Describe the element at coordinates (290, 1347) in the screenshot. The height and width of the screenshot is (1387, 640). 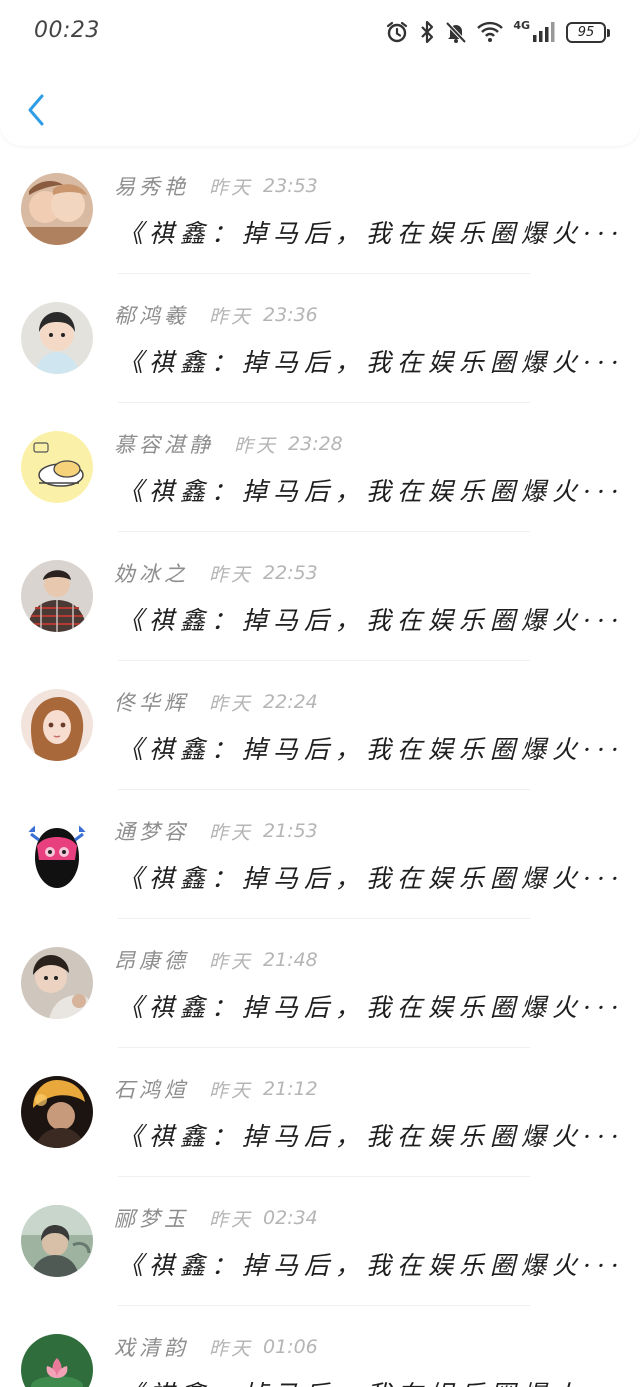
I see `comment-time: 01:06` at that location.